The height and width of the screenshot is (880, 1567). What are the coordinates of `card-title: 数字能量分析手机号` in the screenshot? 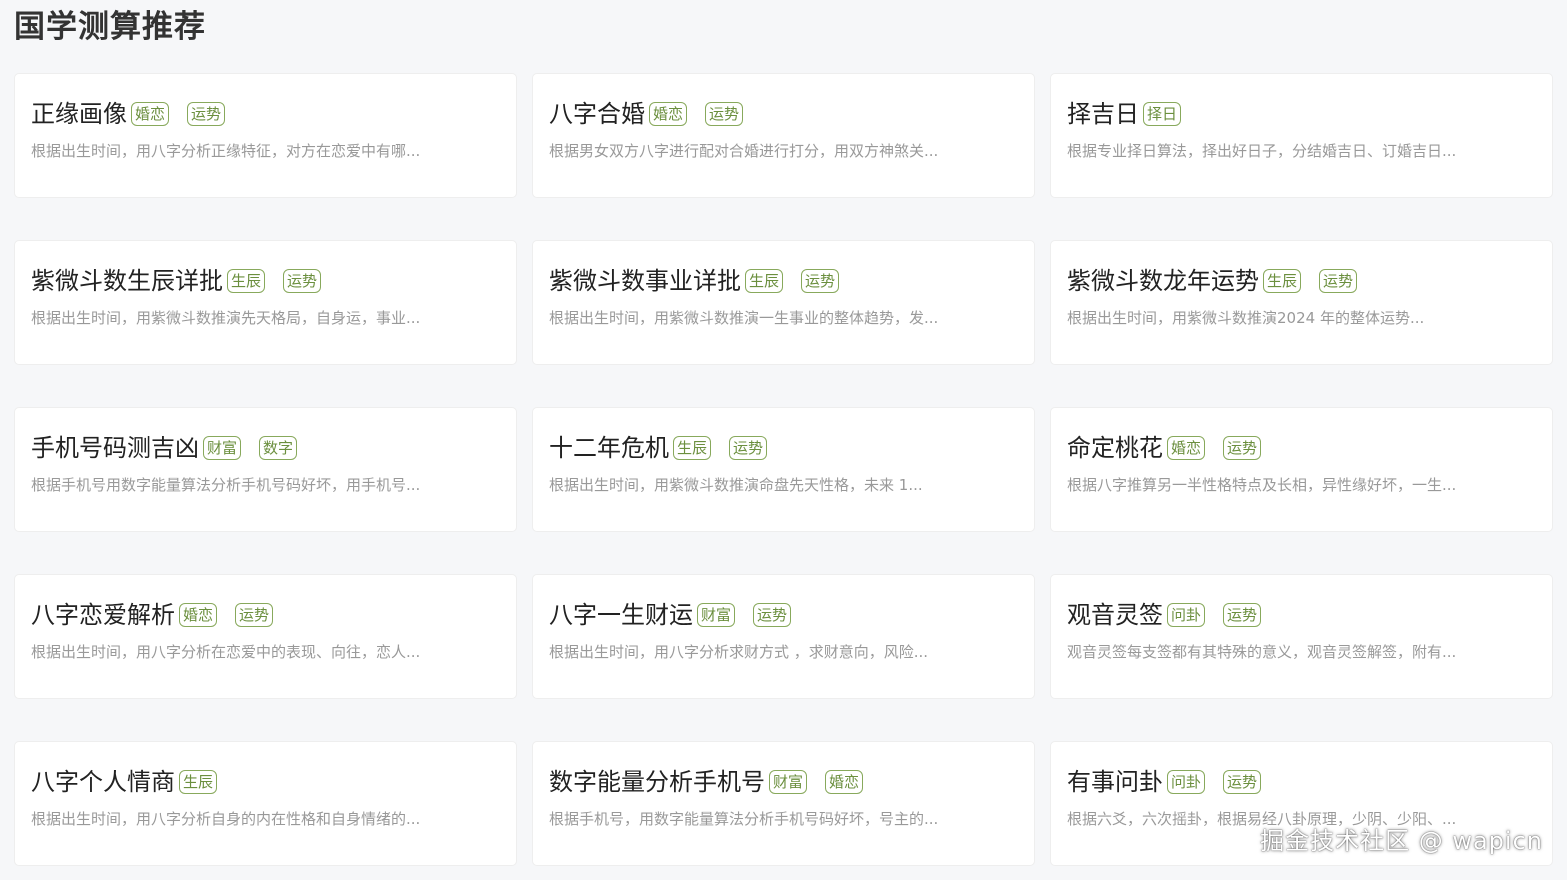 It's located at (657, 782).